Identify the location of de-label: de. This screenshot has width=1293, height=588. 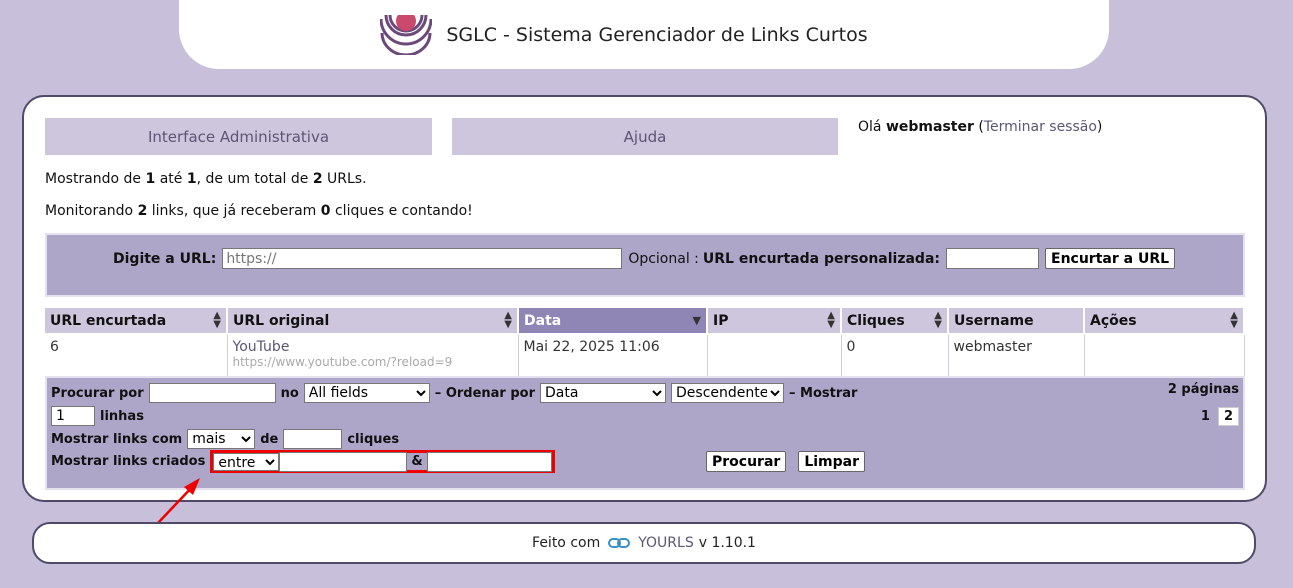
(269, 439).